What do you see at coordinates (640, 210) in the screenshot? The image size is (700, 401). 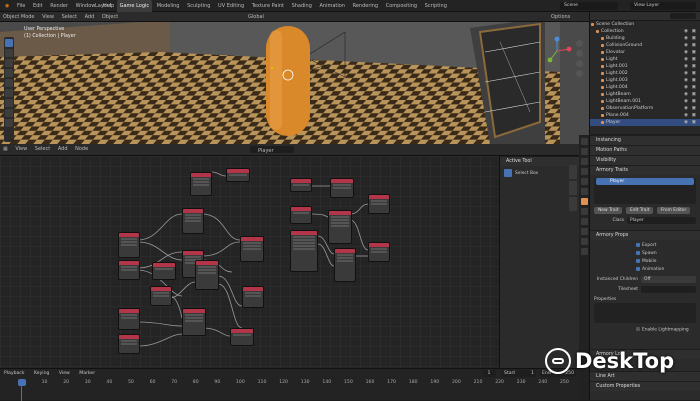 I see `edit-trait-button: Edit Trait` at bounding box center [640, 210].